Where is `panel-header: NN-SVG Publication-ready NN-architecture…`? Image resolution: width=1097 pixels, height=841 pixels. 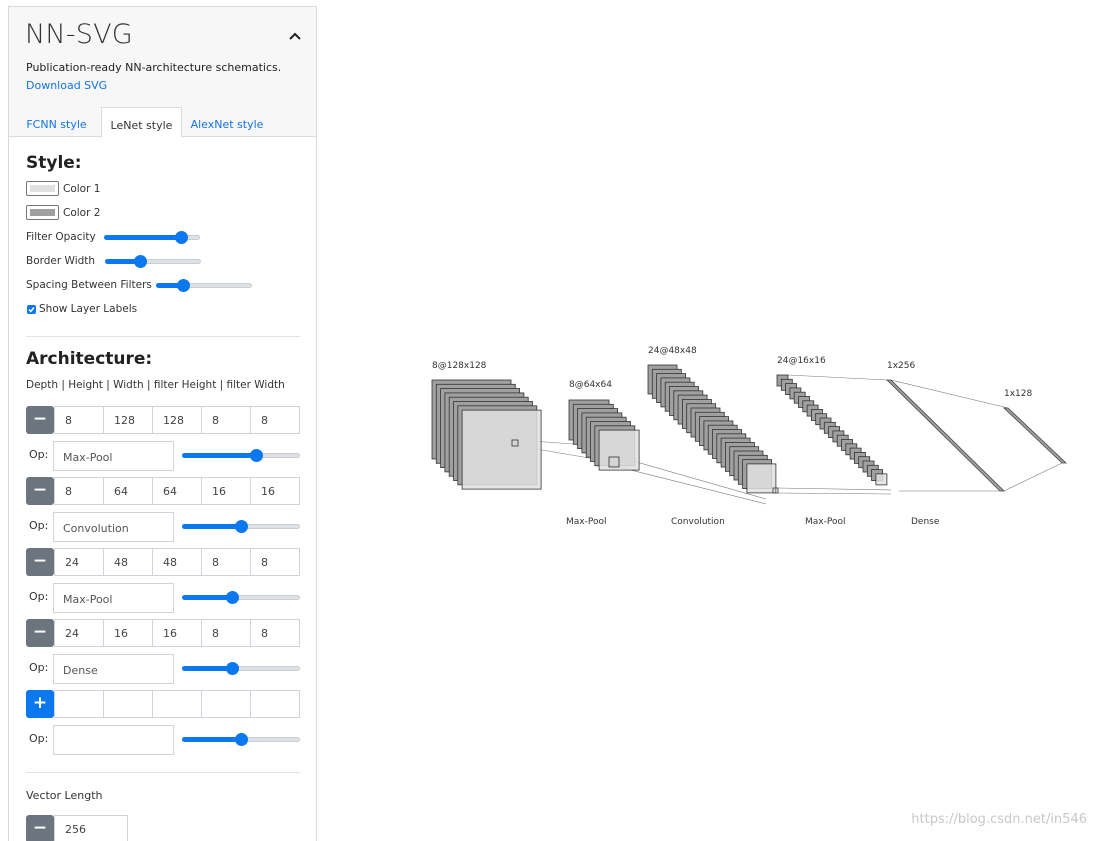
panel-header: NN-SVG Publication-ready NN-architecture… is located at coordinates (162, 72).